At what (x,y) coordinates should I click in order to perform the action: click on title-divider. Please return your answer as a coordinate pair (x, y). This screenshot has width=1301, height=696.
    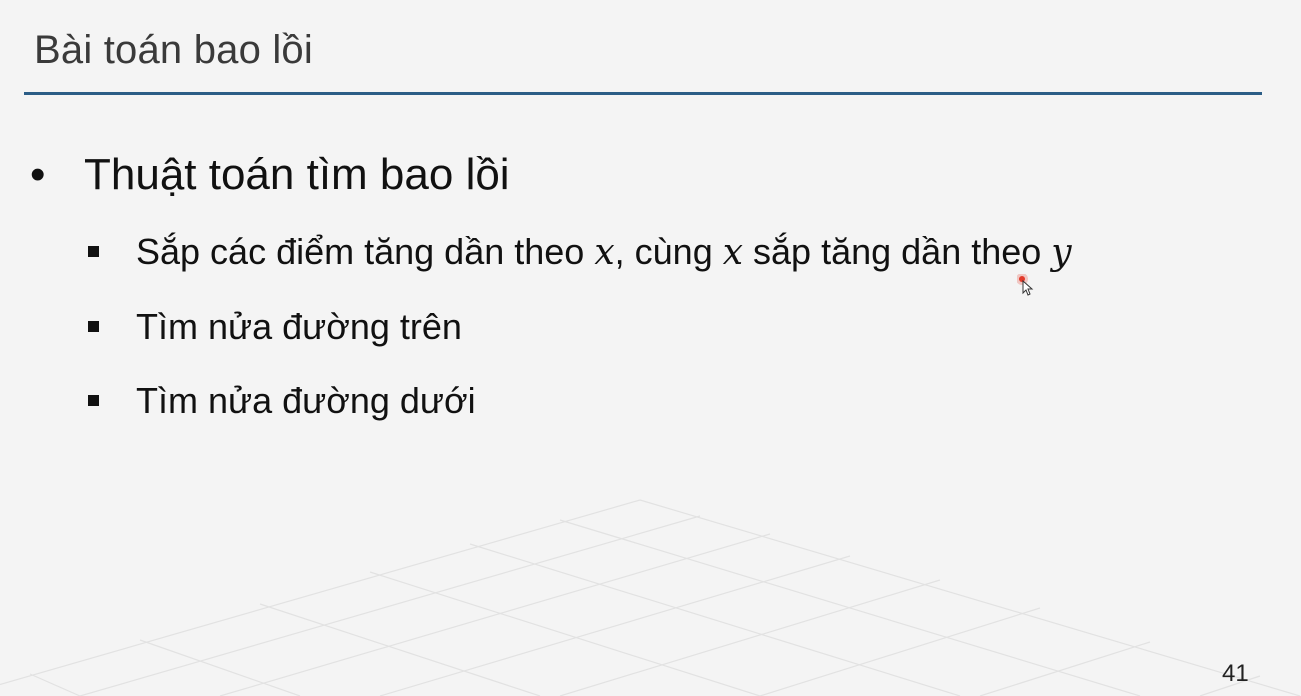
    Looking at the image, I should click on (643, 93).